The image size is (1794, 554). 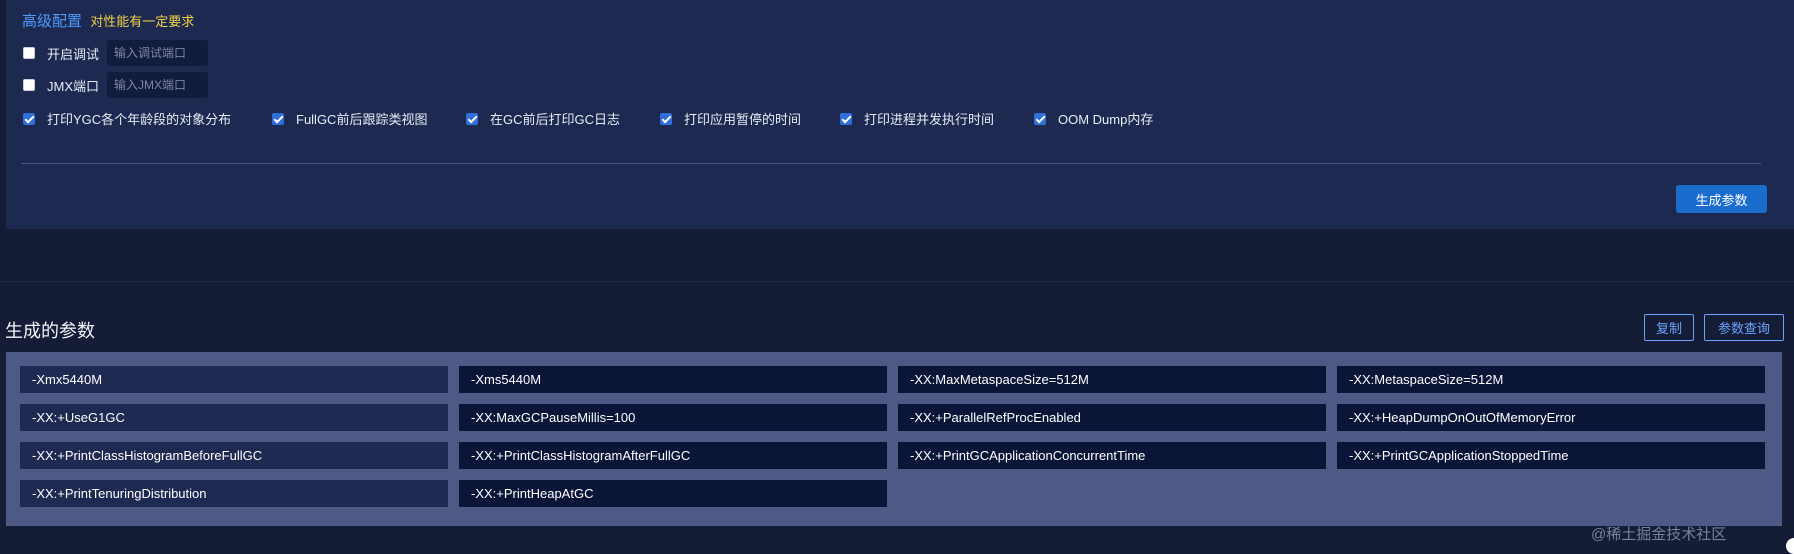 I want to click on param-item: -Xms5440M, so click(x=673, y=379).